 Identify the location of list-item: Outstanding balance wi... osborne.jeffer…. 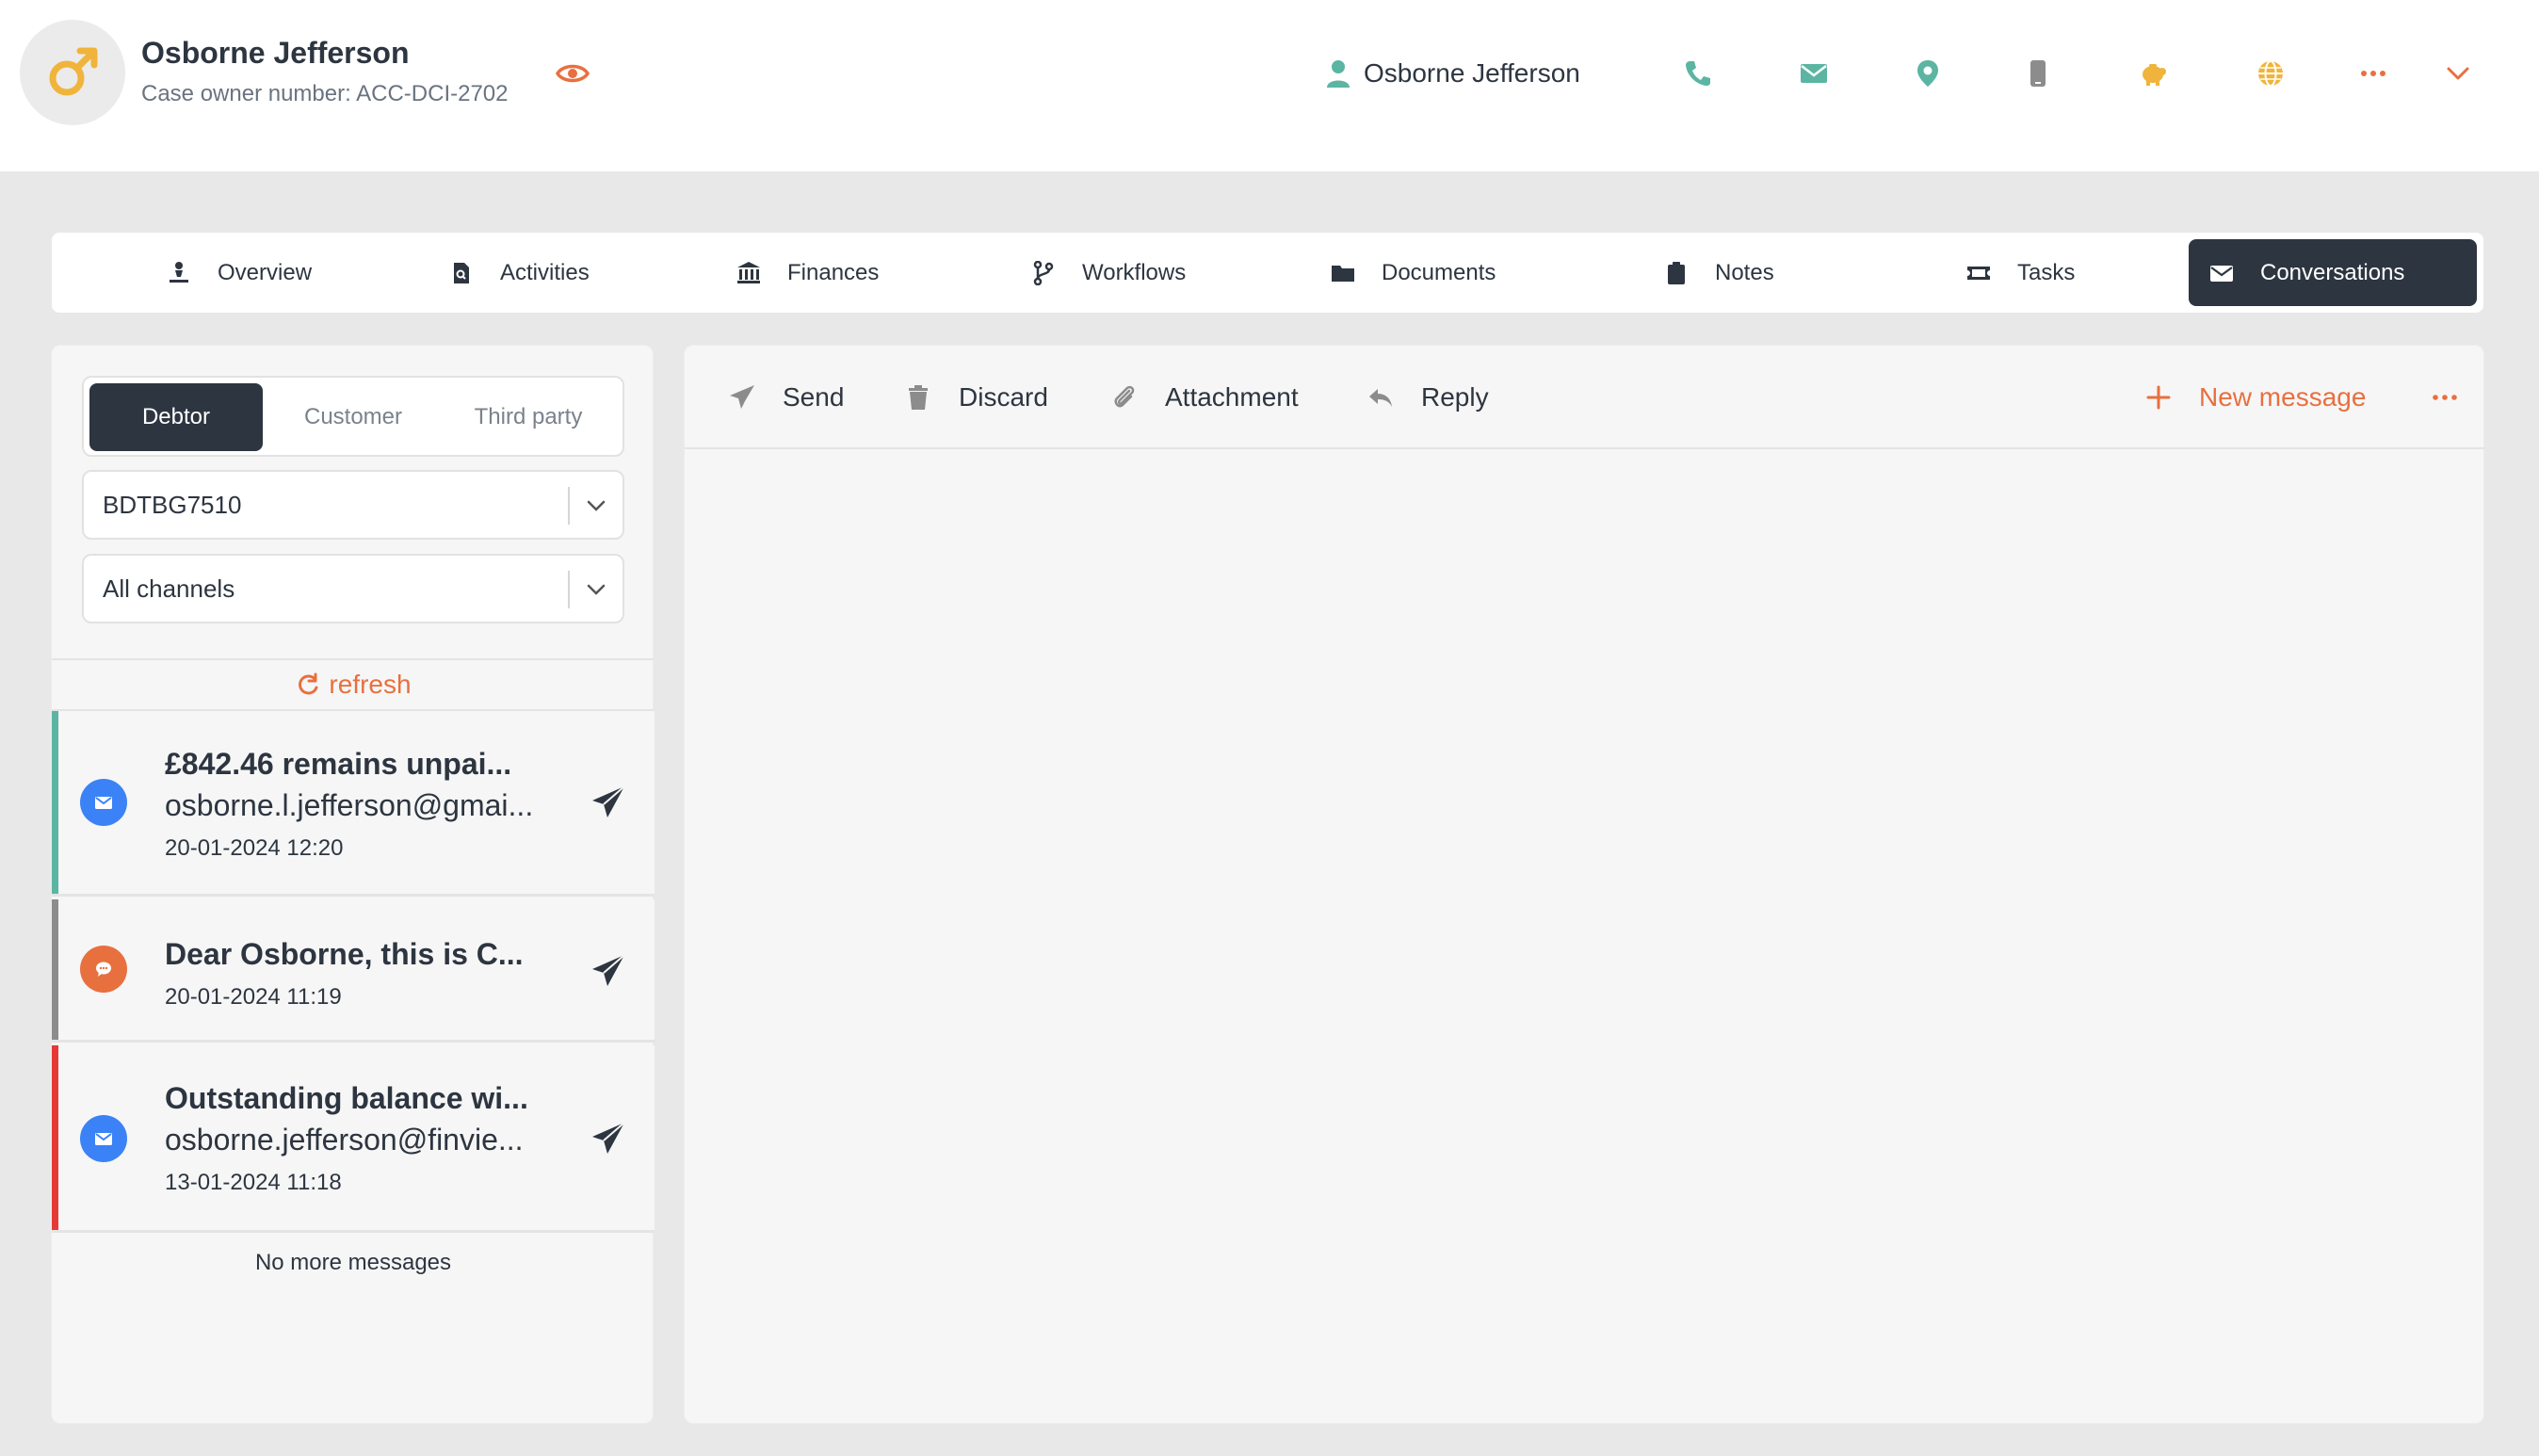
(353, 1139).